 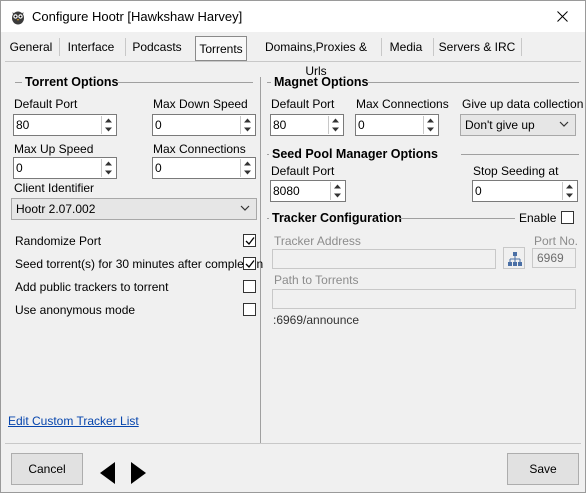 What do you see at coordinates (361, 125) in the screenshot?
I see `magnet-max-connections-value: 0` at bounding box center [361, 125].